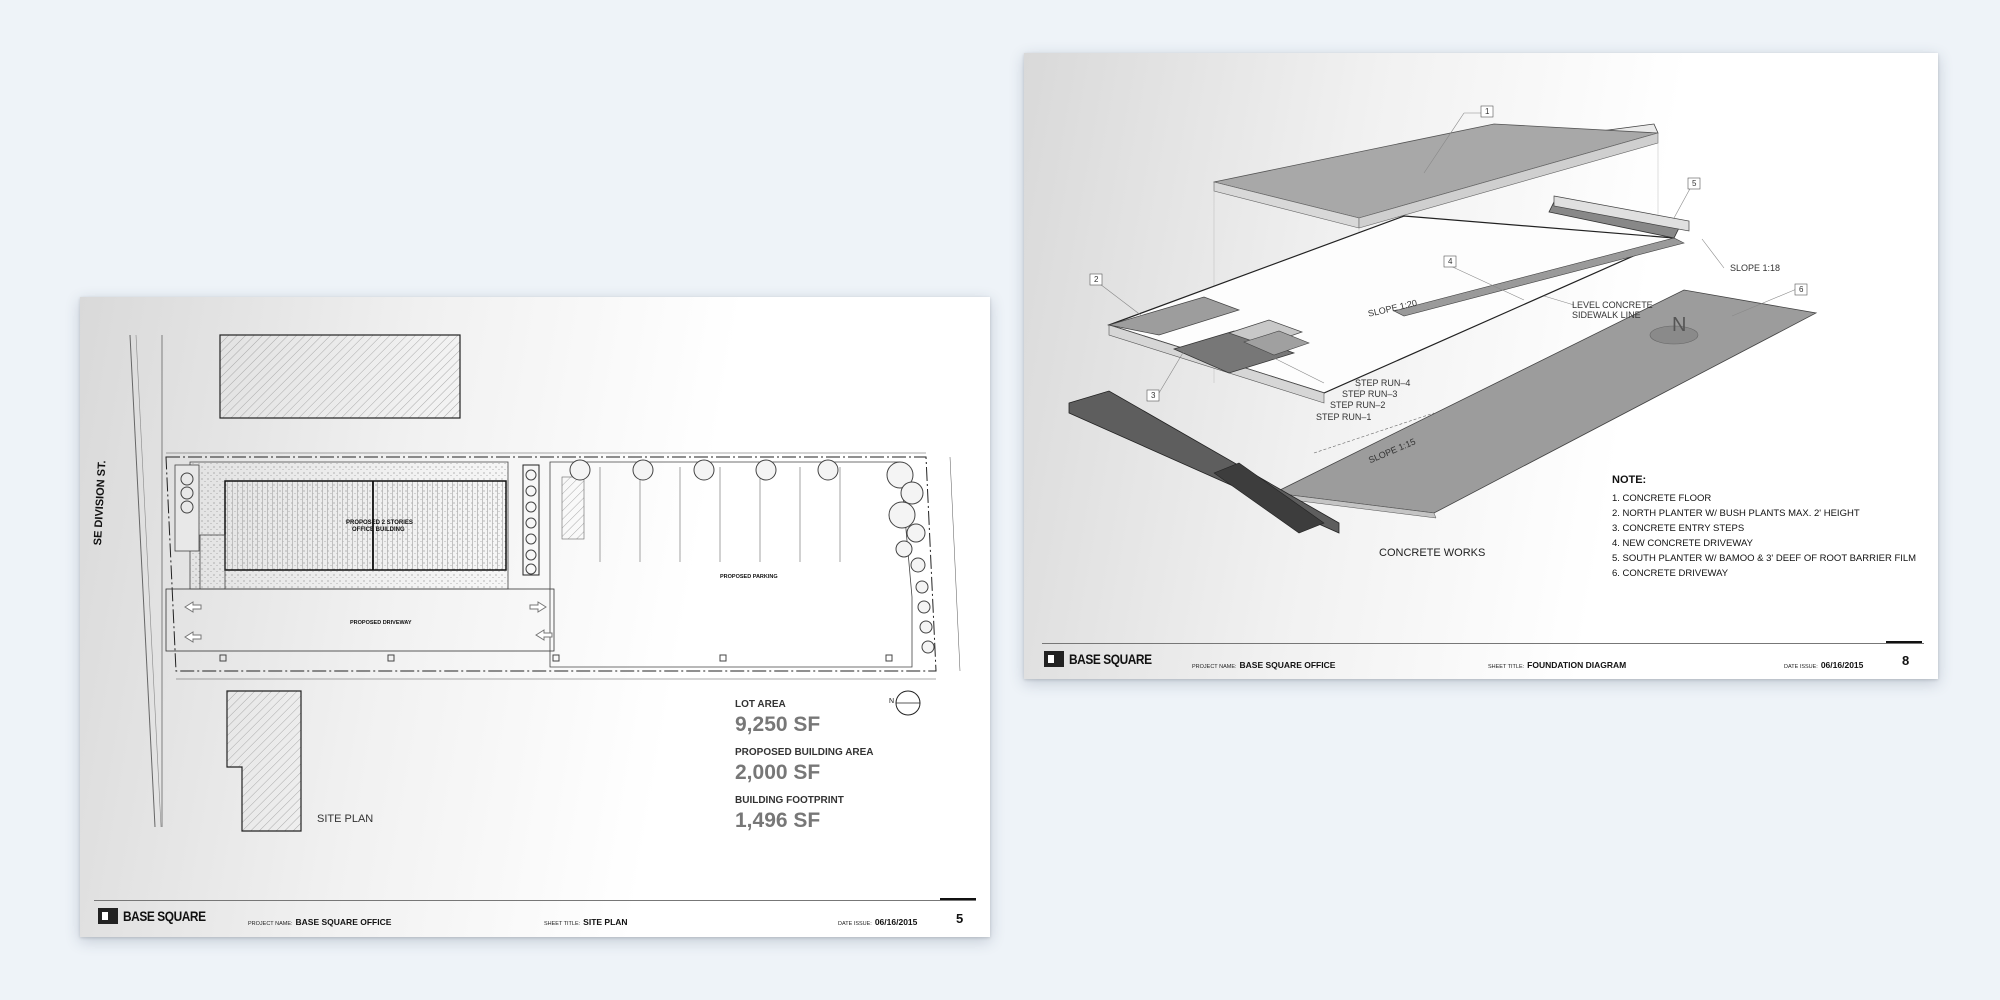 This screenshot has height=1000, width=2000. What do you see at coordinates (1096, 279) in the screenshot?
I see `callout-2: 2` at bounding box center [1096, 279].